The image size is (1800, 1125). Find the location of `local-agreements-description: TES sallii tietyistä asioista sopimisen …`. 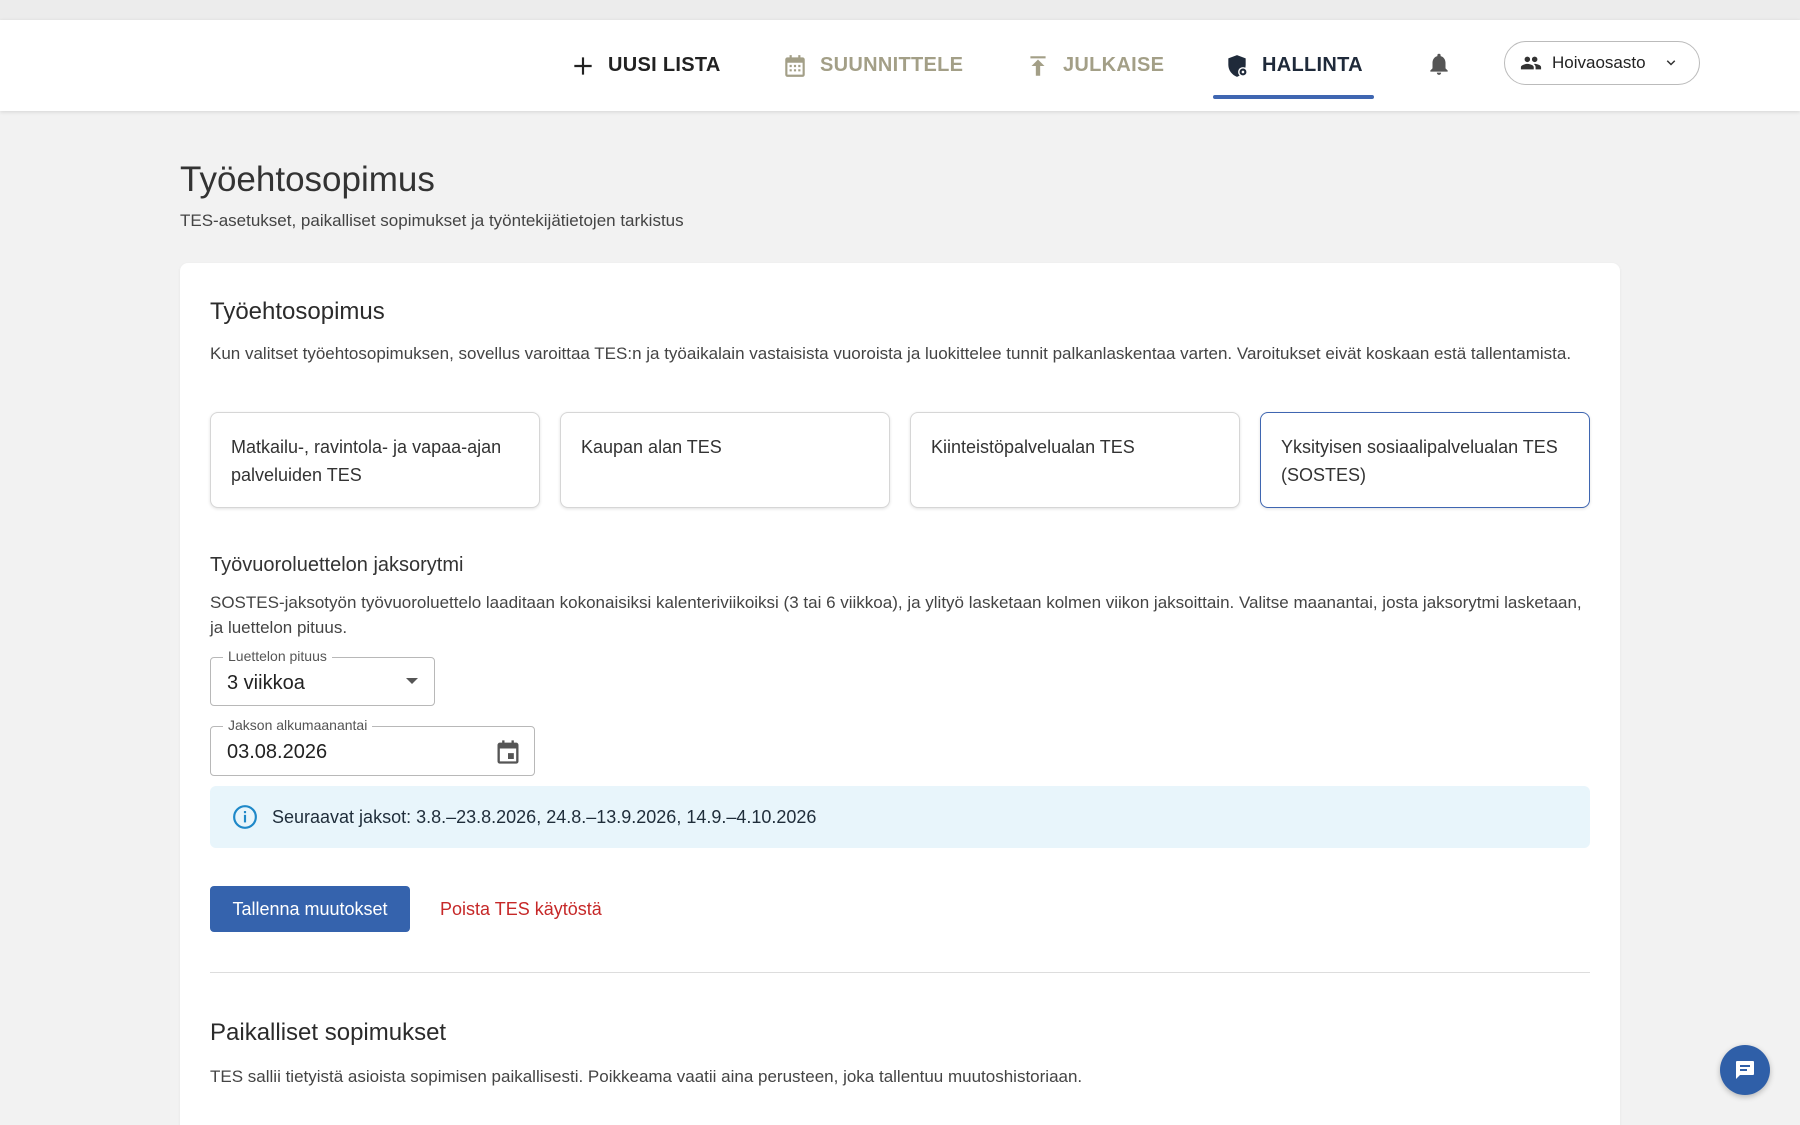

local-agreements-description: TES sallii tietyistä asioista sopimisen … is located at coordinates (646, 1076).